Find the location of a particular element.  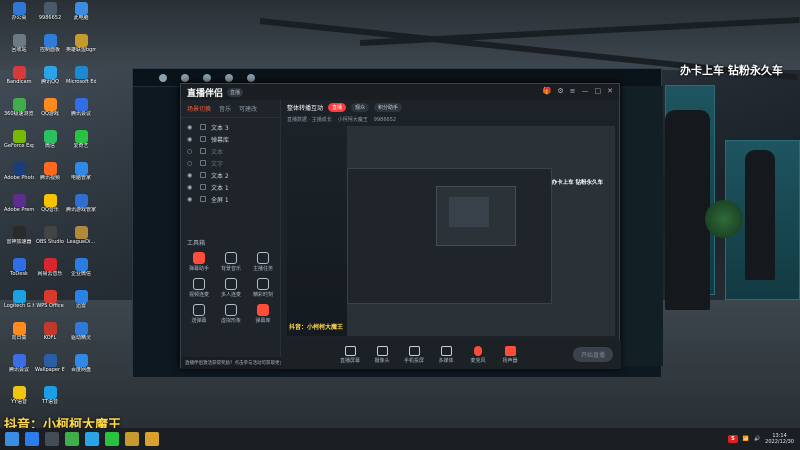

microphone-button: 麦克风 is located at coordinates (478, 354).